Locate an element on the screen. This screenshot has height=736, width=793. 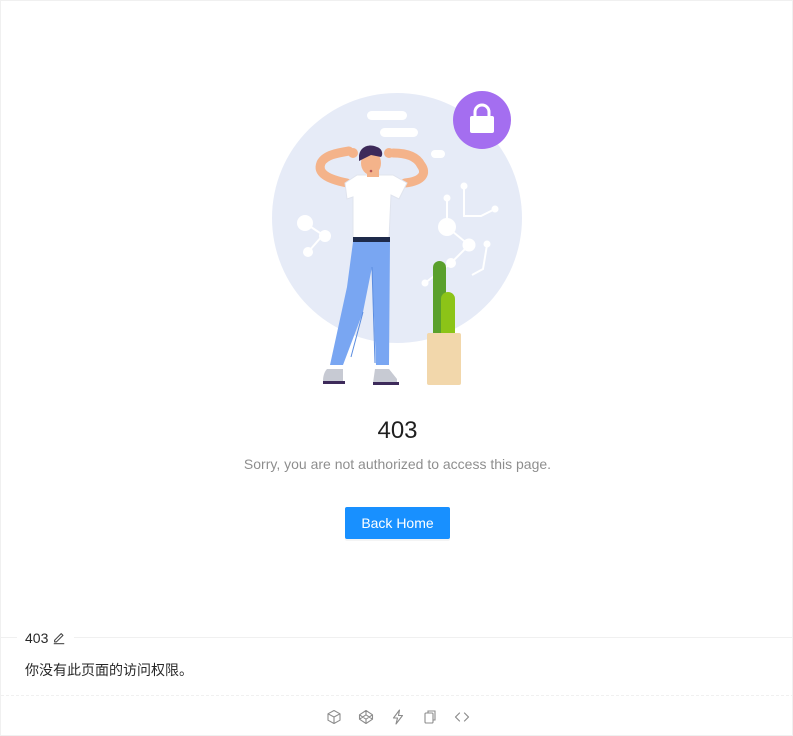
code-icon is located at coordinates (462, 717).